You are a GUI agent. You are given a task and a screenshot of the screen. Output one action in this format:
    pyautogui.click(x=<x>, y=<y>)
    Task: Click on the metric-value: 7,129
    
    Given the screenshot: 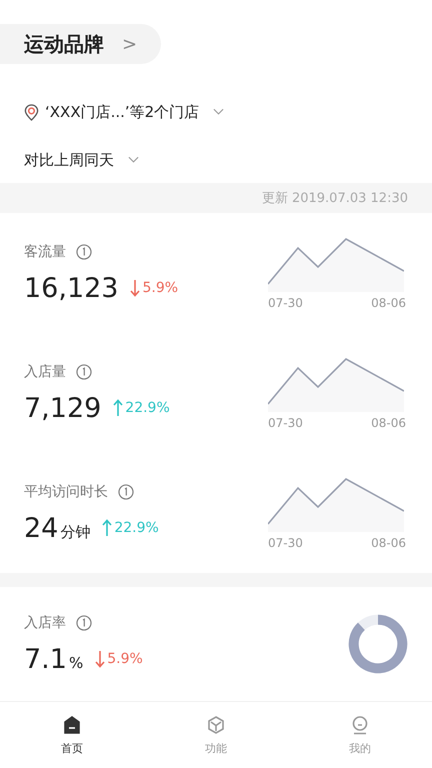 What is the action you would take?
    pyautogui.click(x=63, y=408)
    